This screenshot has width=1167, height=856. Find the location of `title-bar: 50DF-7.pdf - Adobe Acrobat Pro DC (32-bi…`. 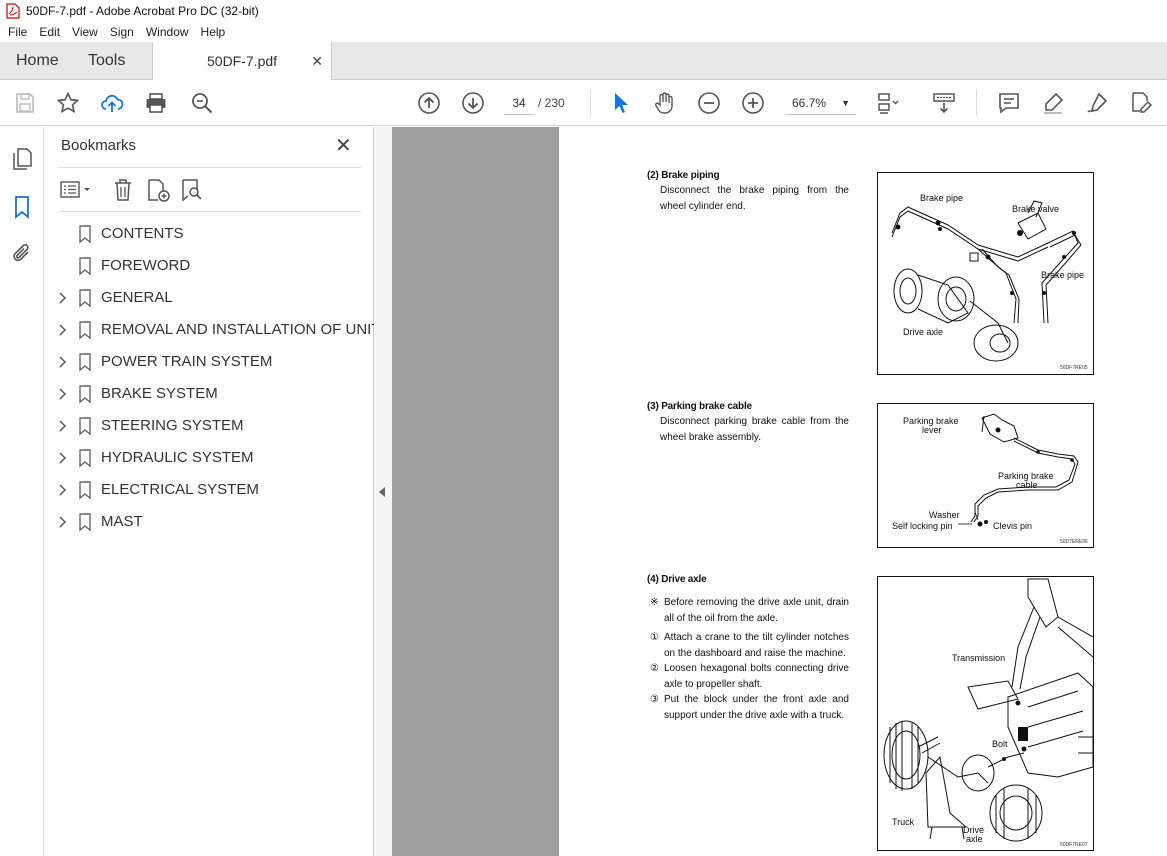

title-bar: 50DF-7.pdf - Adobe Acrobat Pro DC (32-bi… is located at coordinates (583, 11).